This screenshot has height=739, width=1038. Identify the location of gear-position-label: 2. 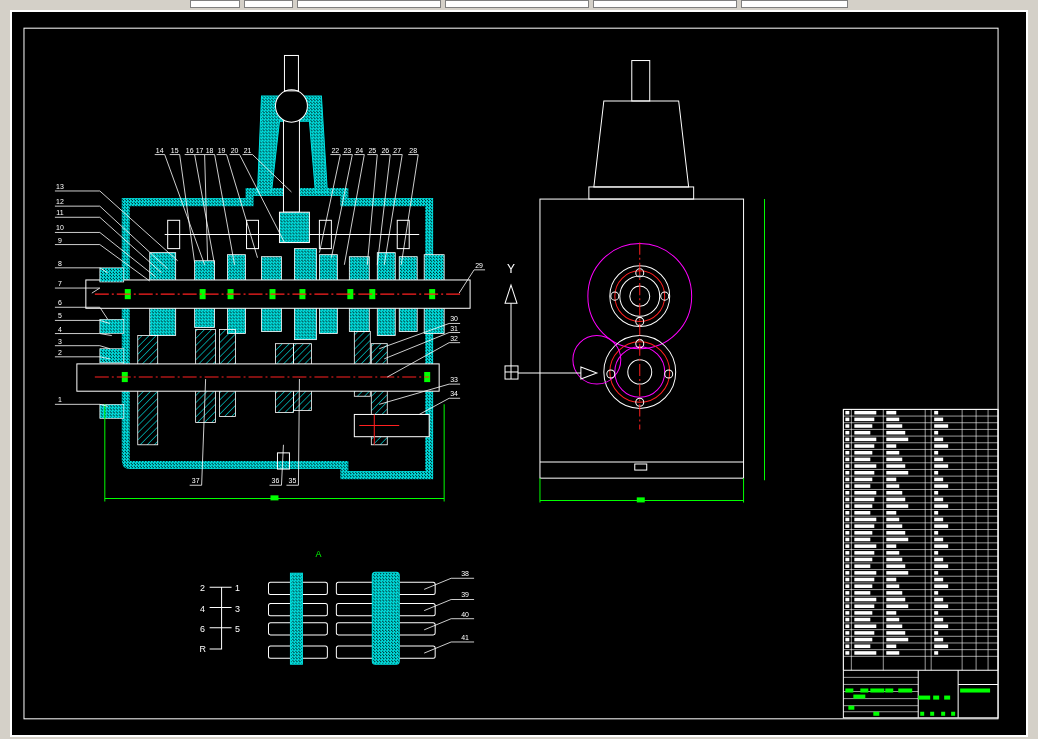
(203, 588).